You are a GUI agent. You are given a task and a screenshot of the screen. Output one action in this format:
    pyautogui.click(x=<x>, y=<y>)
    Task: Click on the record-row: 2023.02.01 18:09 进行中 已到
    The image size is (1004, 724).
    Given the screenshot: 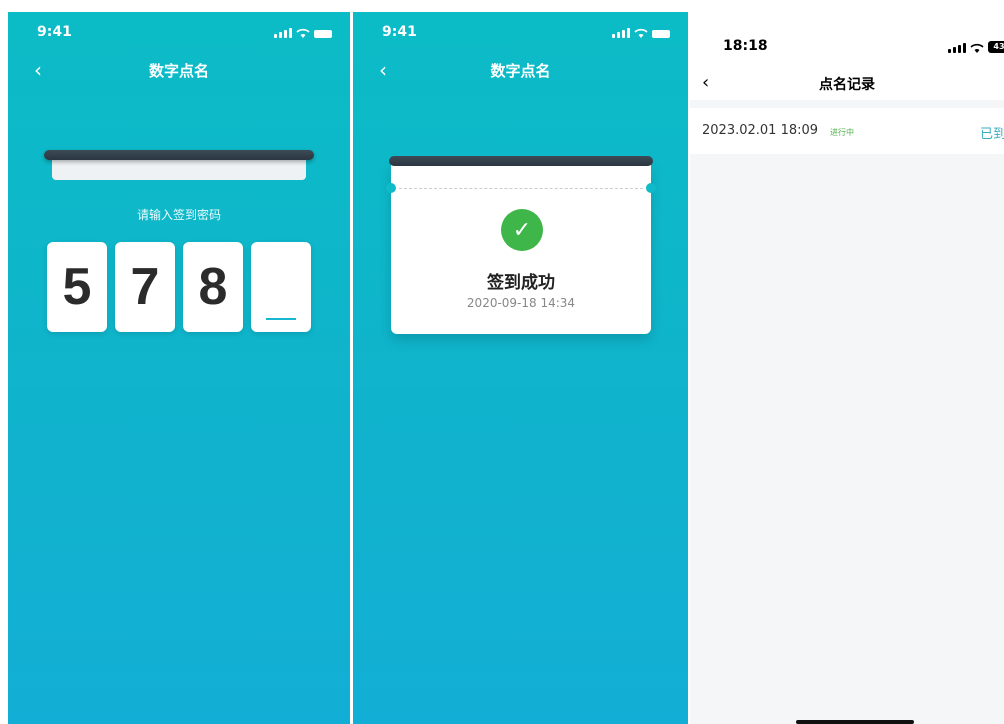 What is the action you would take?
    pyautogui.click(x=847, y=131)
    